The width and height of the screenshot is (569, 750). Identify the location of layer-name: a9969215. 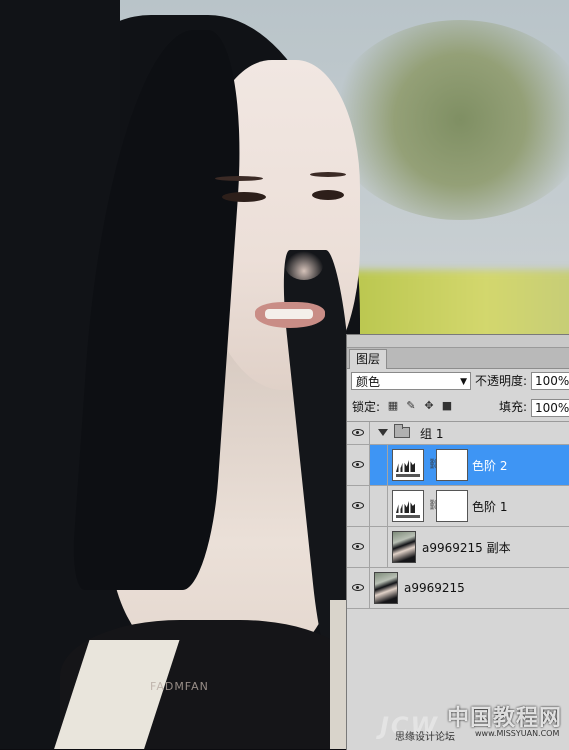
(434, 588).